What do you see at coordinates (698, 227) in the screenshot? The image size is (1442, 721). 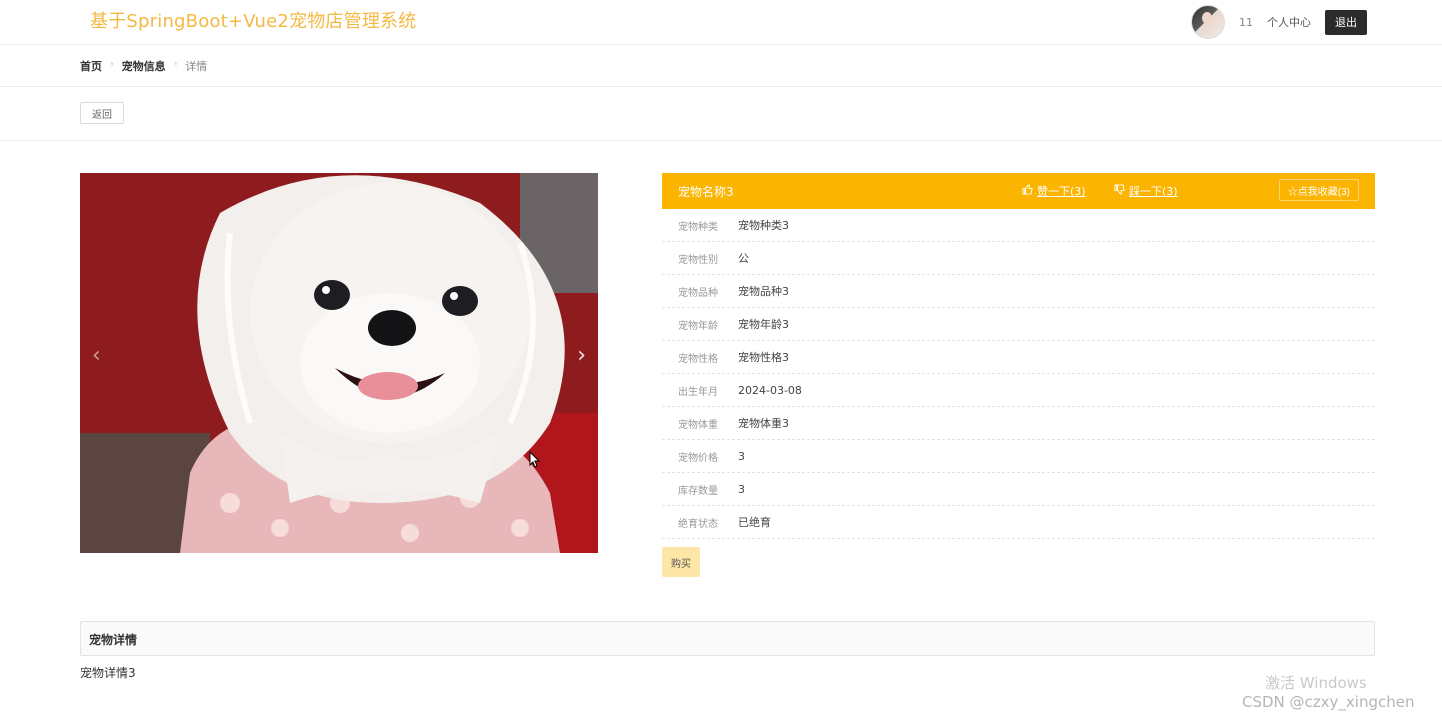 I see `attr-label: 宠物种类` at bounding box center [698, 227].